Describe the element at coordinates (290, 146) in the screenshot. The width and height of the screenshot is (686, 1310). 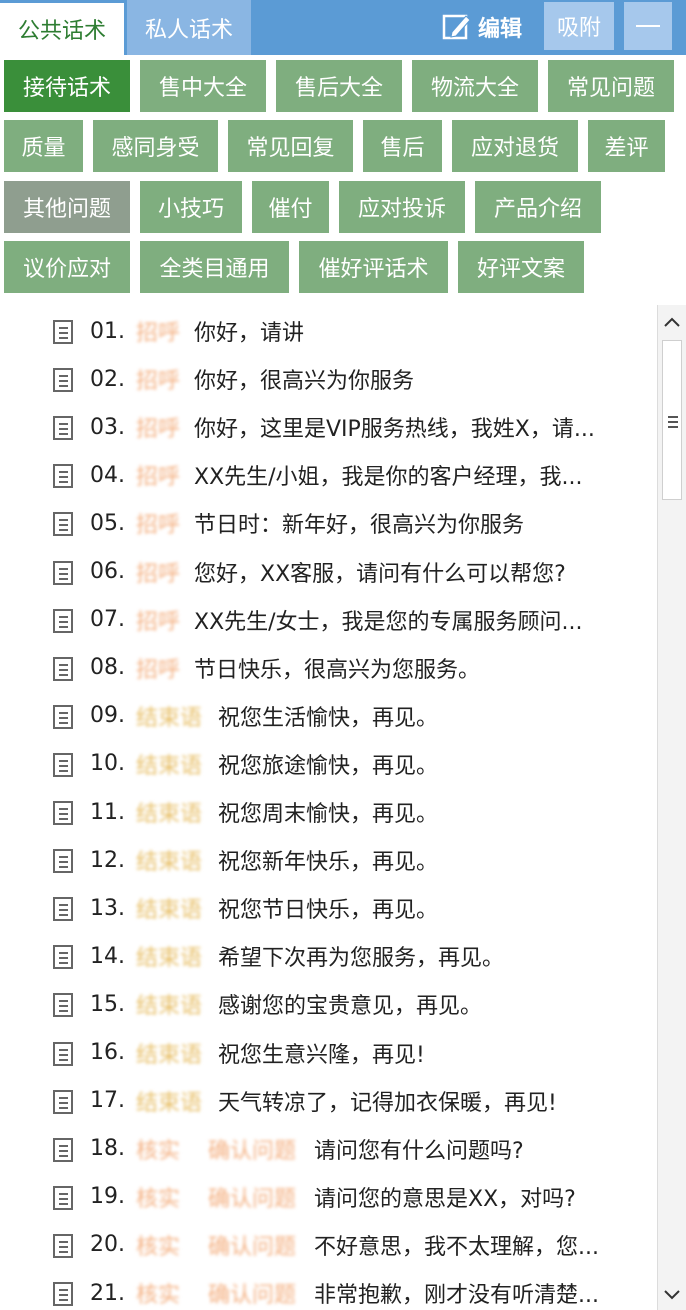
I see `category-button: 常见回复` at that location.